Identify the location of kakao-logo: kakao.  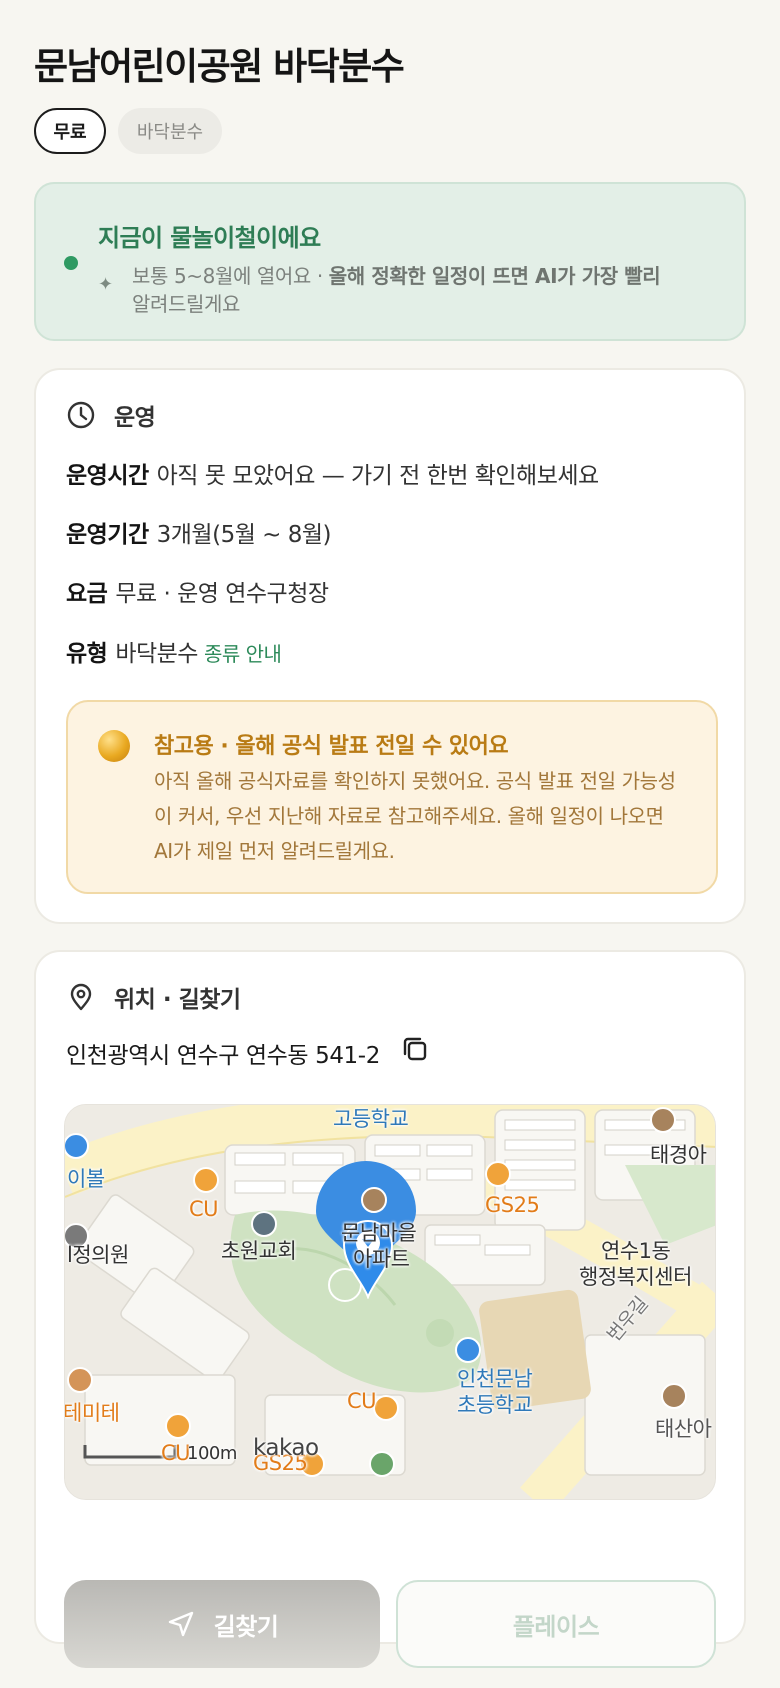
(286, 1448).